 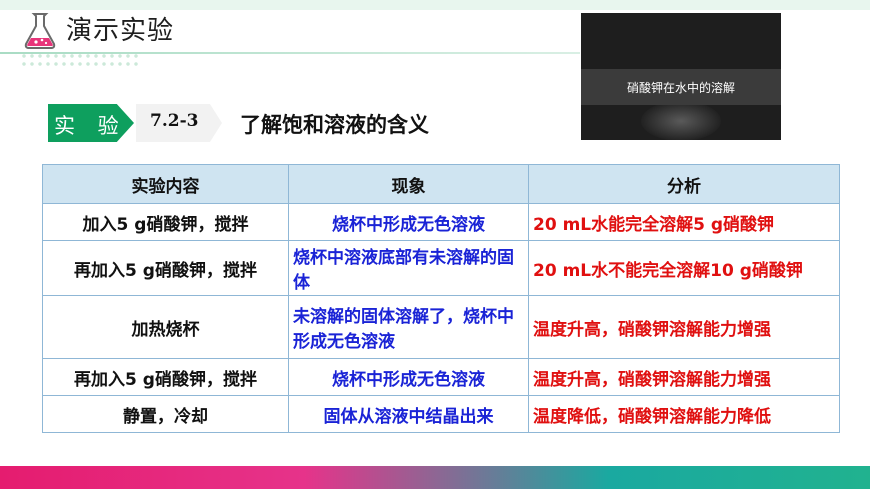 I want to click on column-header-content: 实验内容, so click(x=165, y=184).